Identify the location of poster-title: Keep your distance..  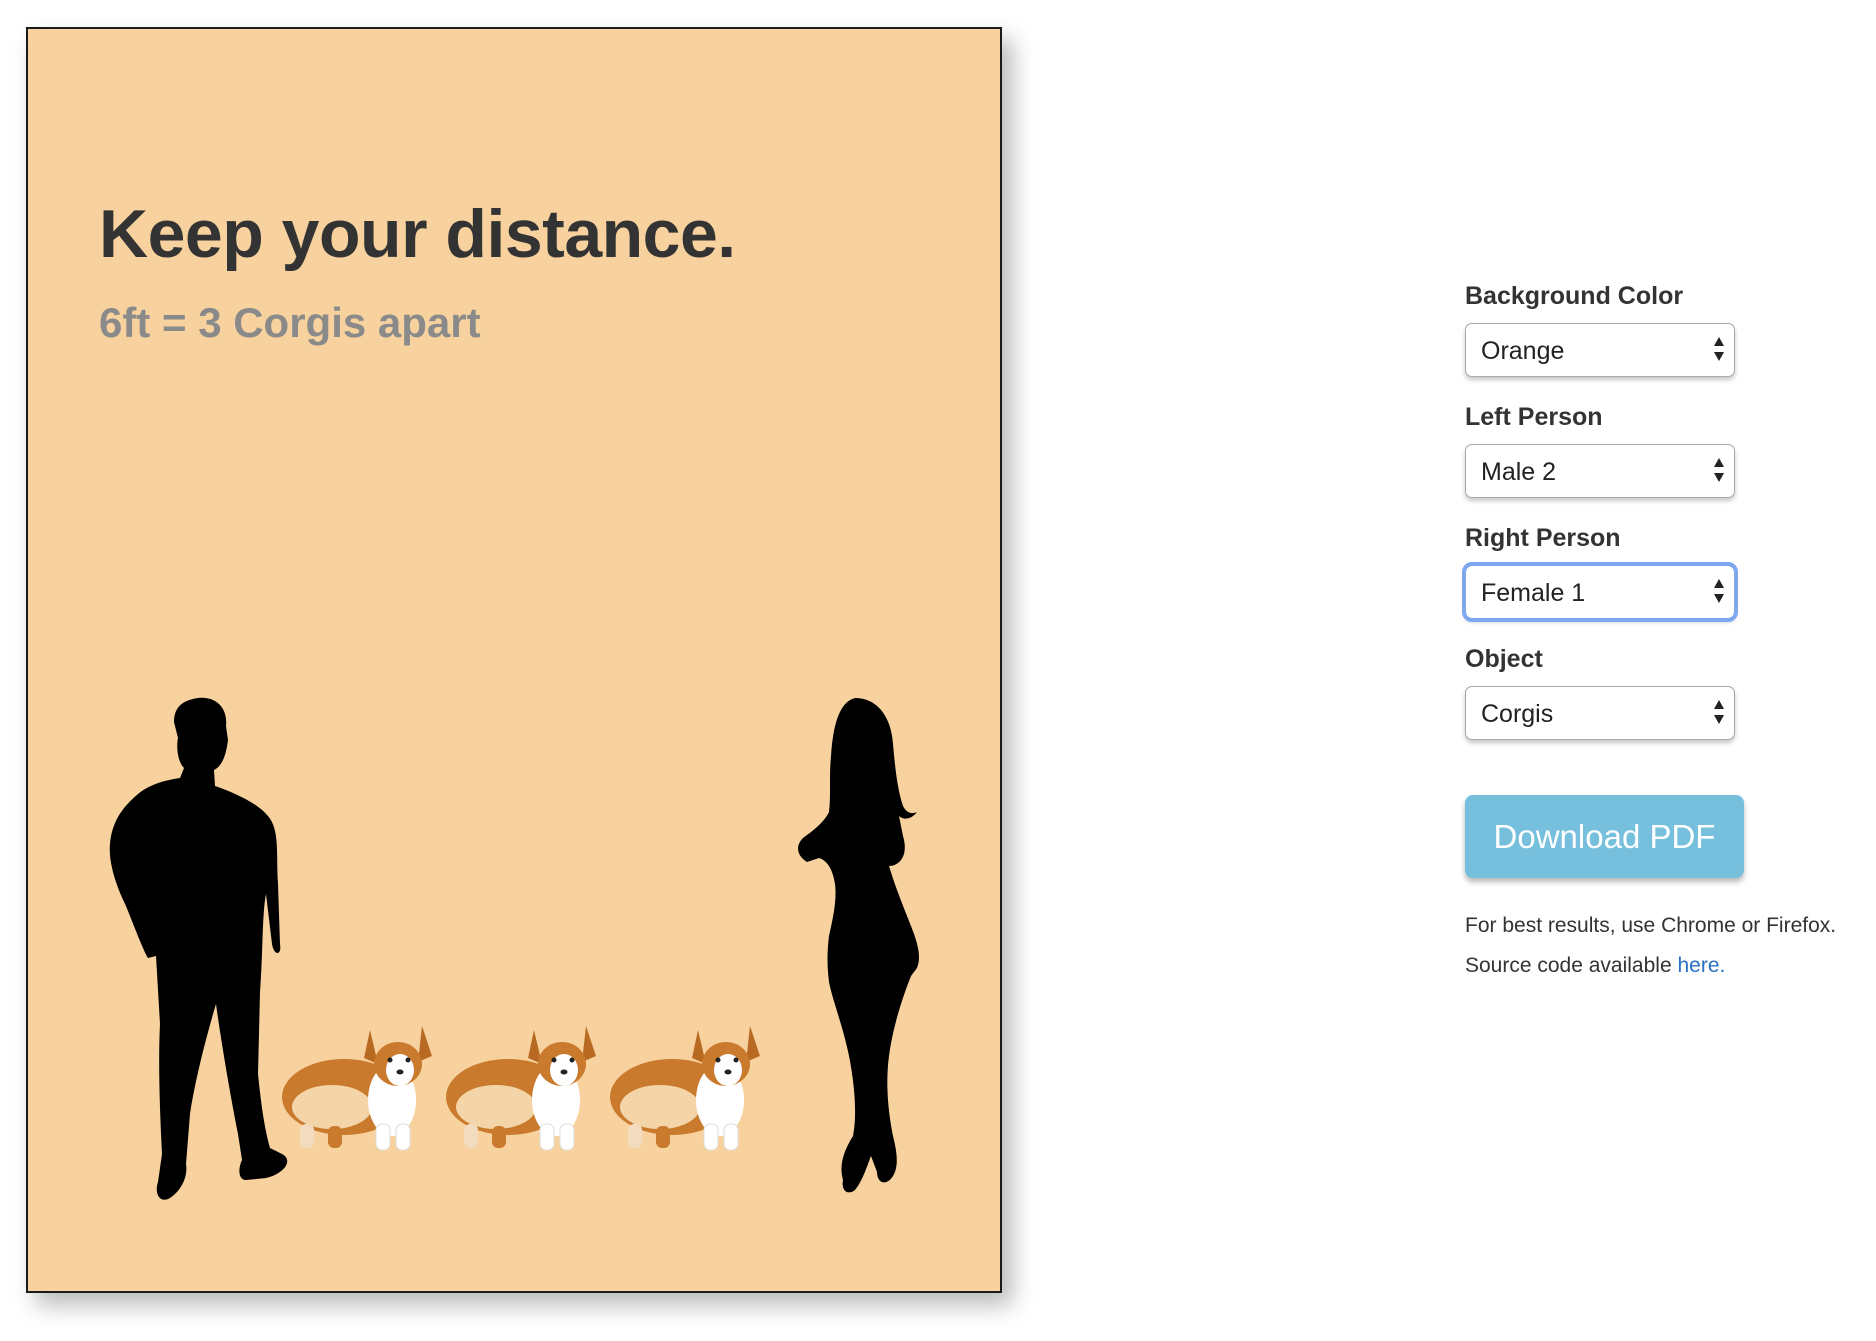
(417, 234).